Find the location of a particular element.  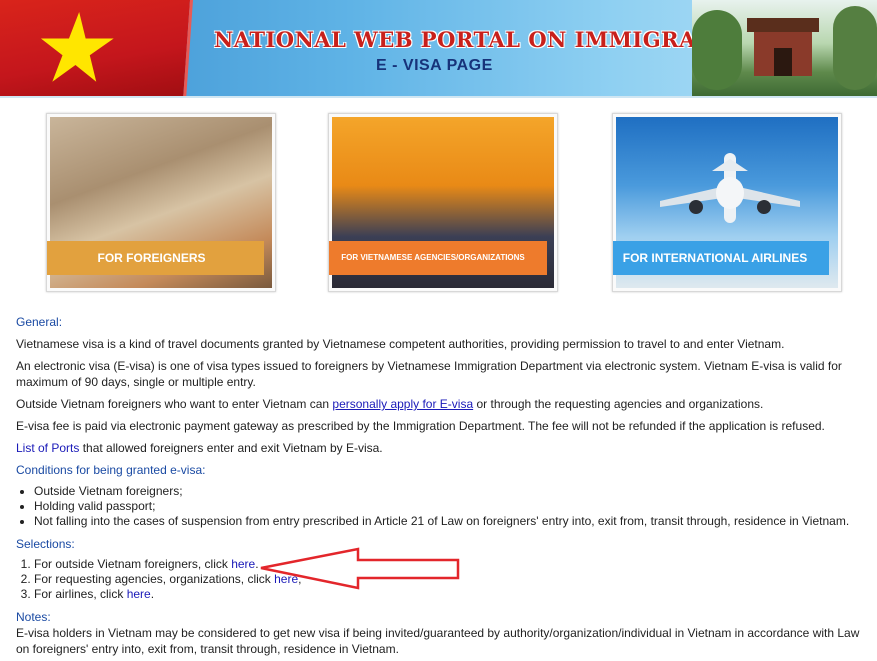

red-arrow-annotation is located at coordinates (360, 568).